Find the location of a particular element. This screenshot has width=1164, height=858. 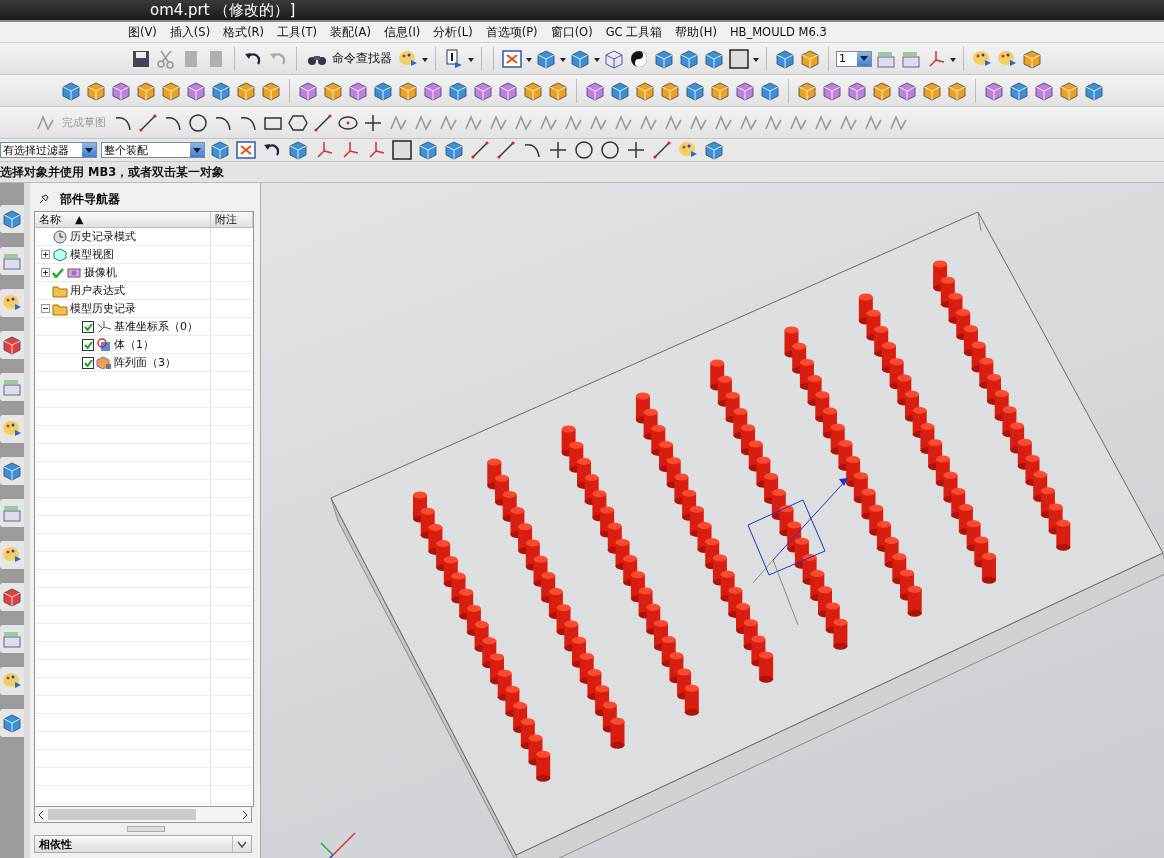

body-icon is located at coordinates (104, 344).